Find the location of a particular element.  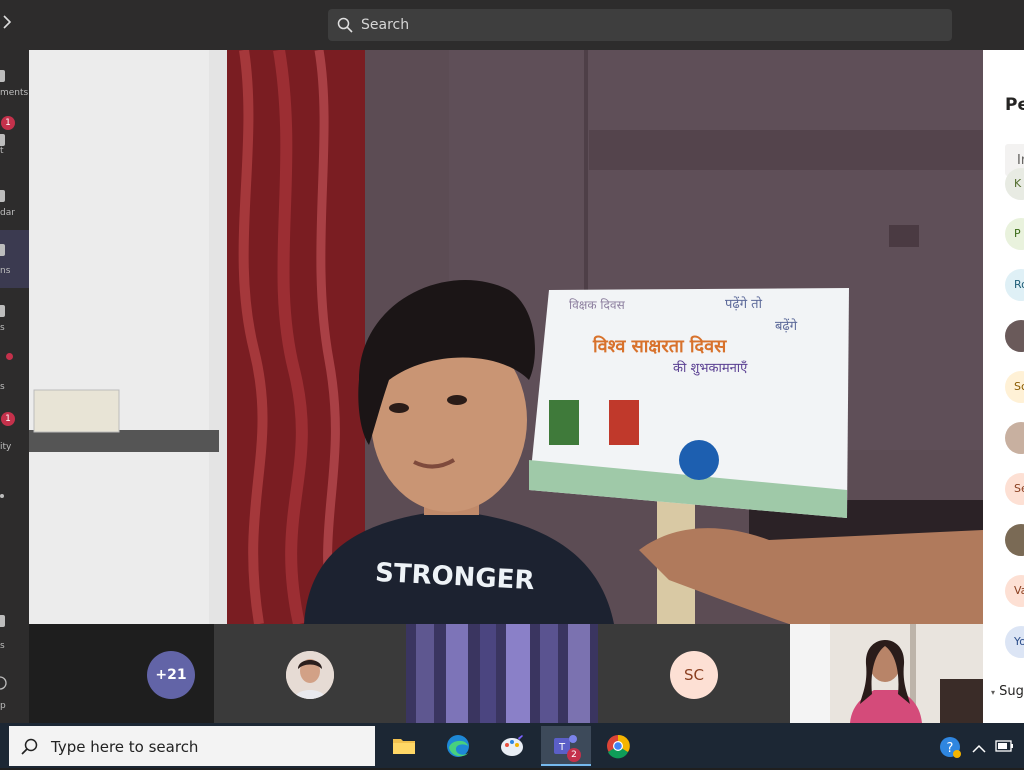

people-panel: Pe In K P Ro Sc Se Va Yo ▾ Sug is located at coordinates (1003, 386).